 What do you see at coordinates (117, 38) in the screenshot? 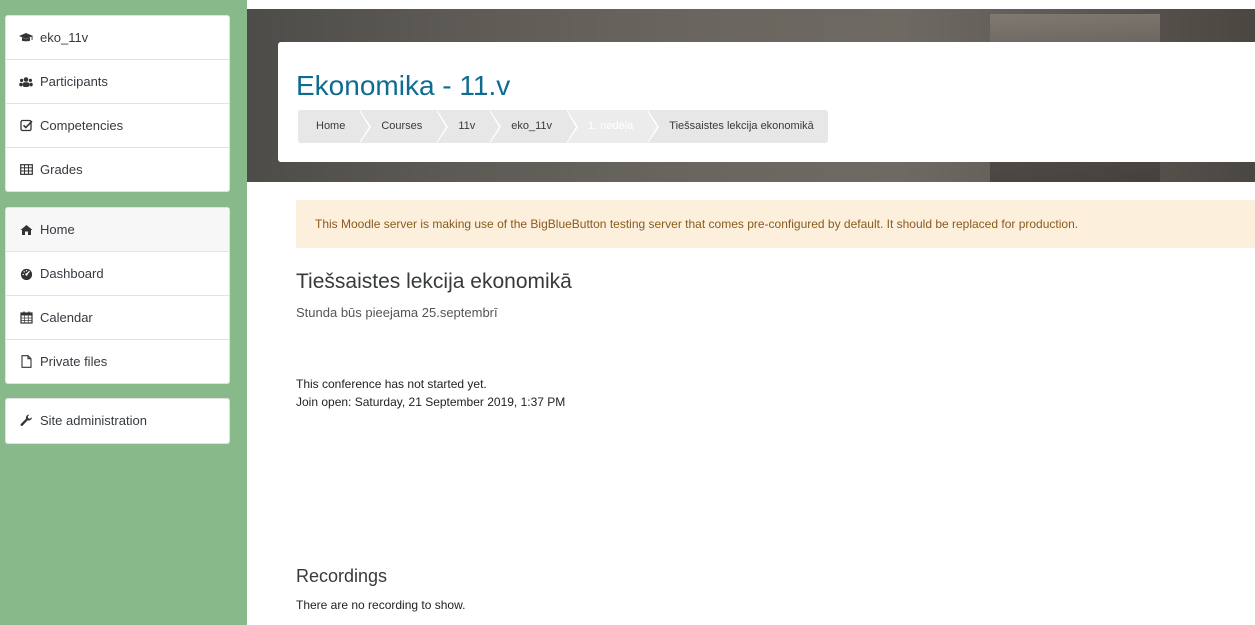
I see `nav-item-course: eko_11v` at bounding box center [117, 38].